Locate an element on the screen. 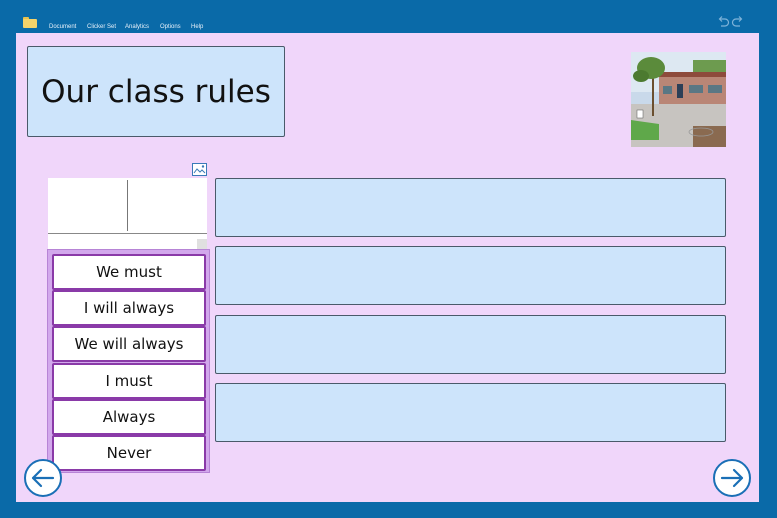 This screenshot has width=777, height=518. page-title: Our class rules is located at coordinates (156, 91).